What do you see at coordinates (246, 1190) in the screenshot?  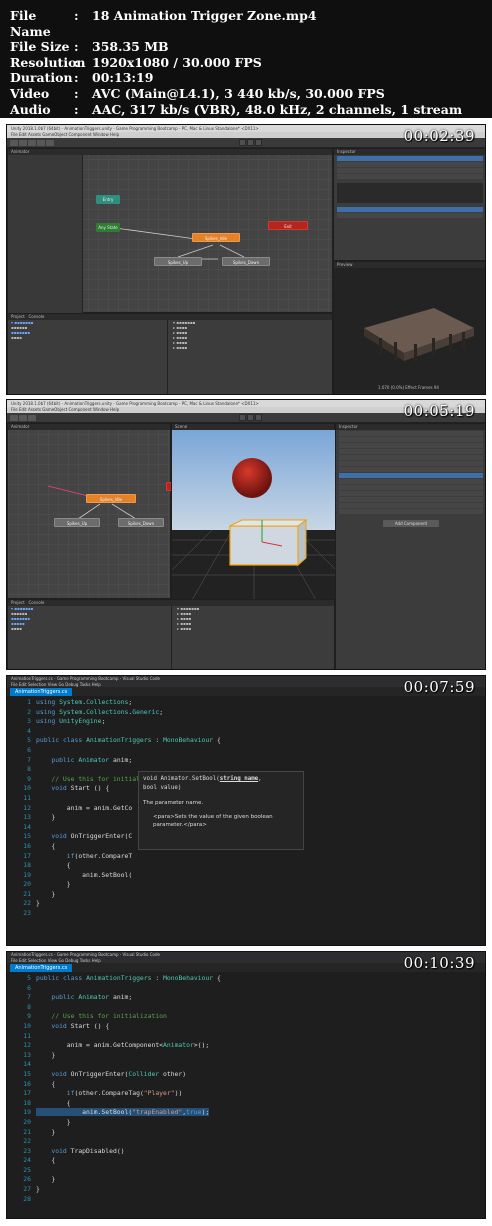 I see `code-line: 27}` at bounding box center [246, 1190].